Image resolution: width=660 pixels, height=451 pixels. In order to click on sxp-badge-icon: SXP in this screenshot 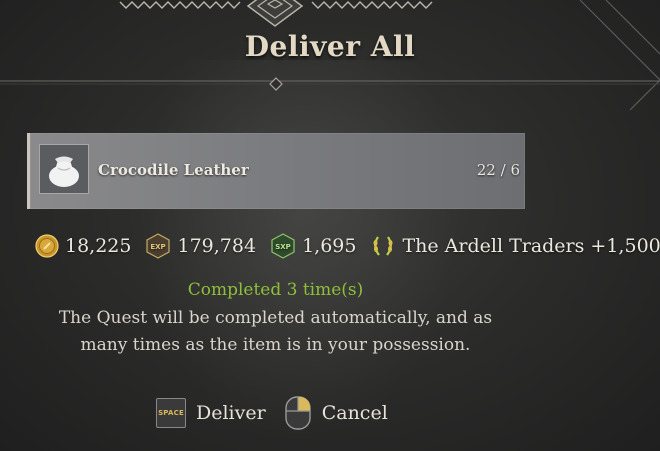, I will do `click(283, 246)`.